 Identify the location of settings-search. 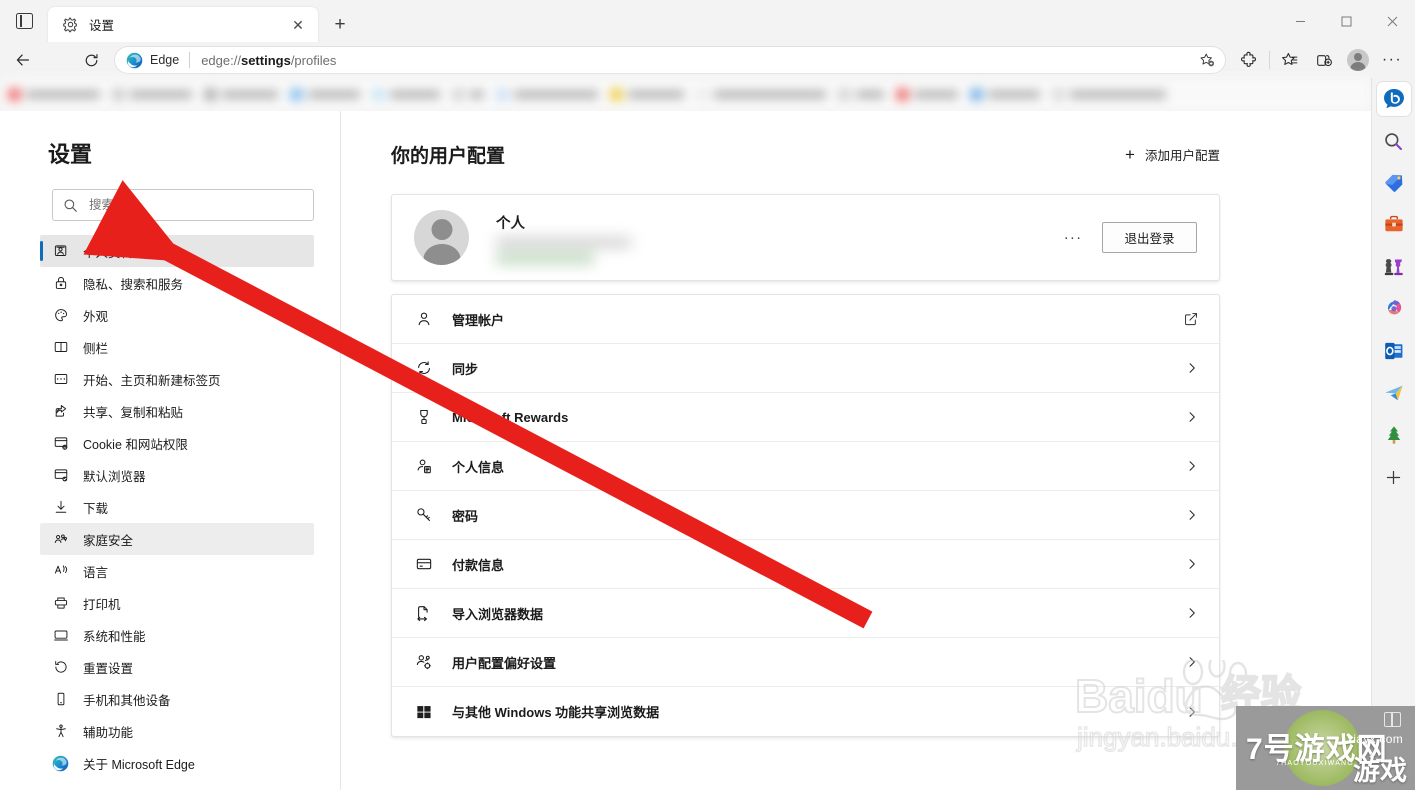
(183, 205).